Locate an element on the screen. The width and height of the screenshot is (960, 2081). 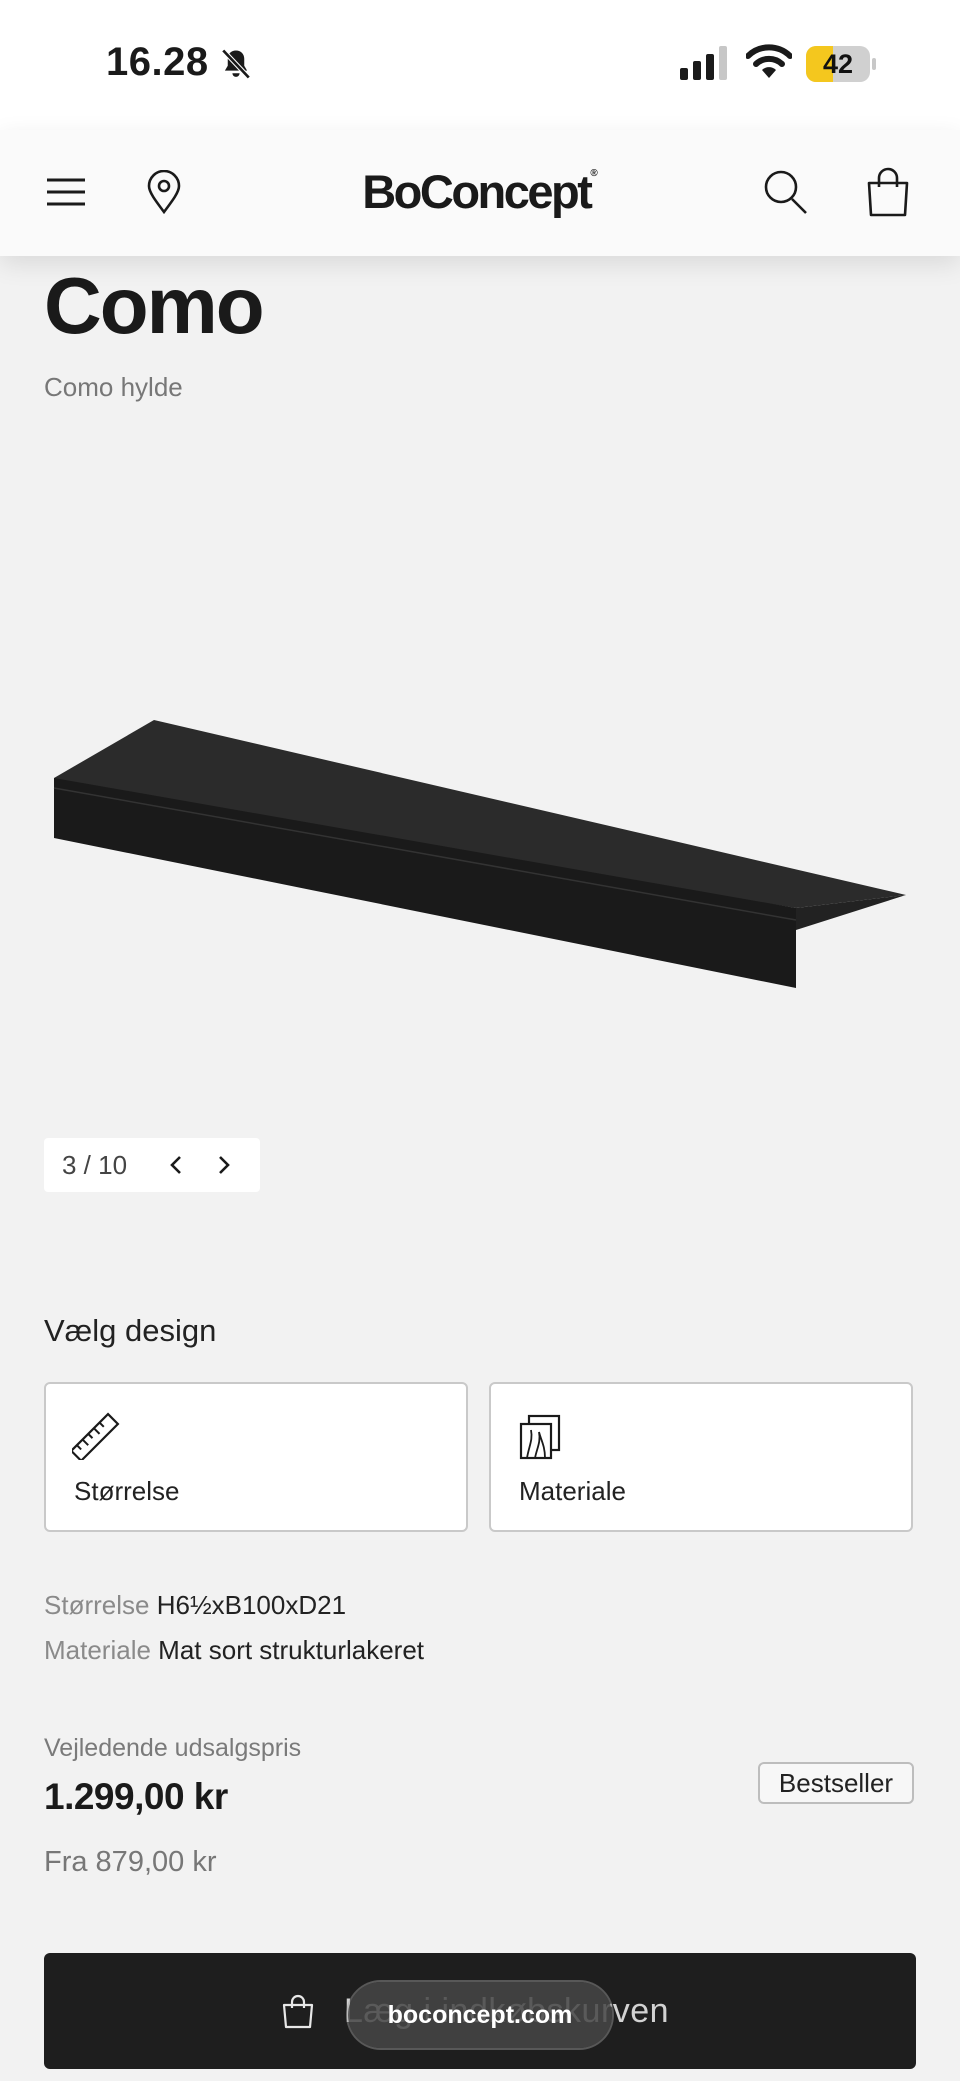
chevron-right-icon is located at coordinates (224, 1165).